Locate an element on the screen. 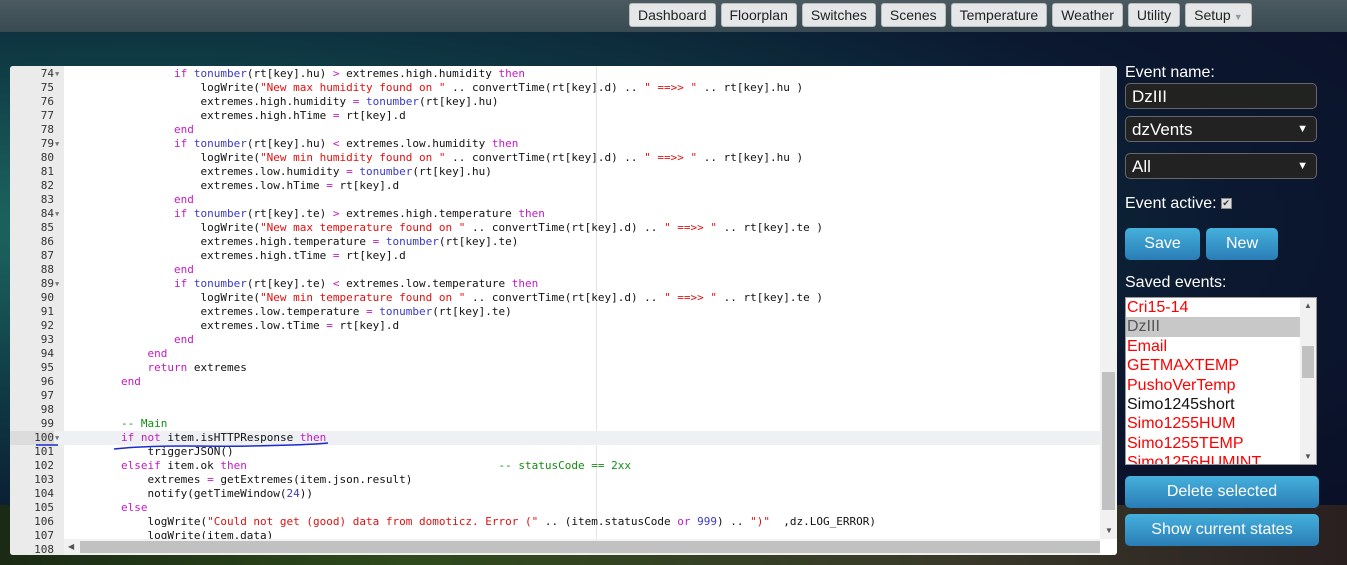 The width and height of the screenshot is (1347, 565). nav-setup-label: Setup is located at coordinates (1212, 15).